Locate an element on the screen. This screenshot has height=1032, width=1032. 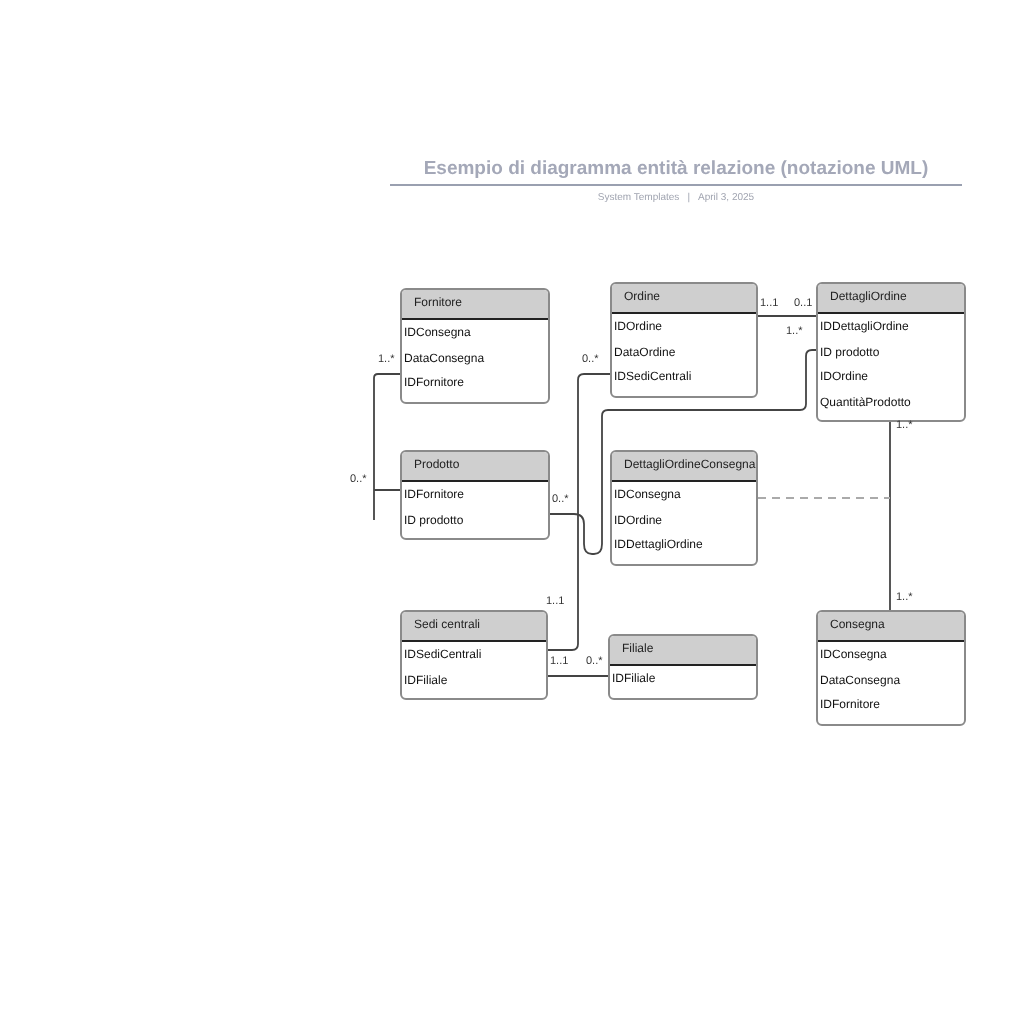
diagram-title: Esempio di diagramma entità relazione (notazione UML) is located at coordinates (676, 172).